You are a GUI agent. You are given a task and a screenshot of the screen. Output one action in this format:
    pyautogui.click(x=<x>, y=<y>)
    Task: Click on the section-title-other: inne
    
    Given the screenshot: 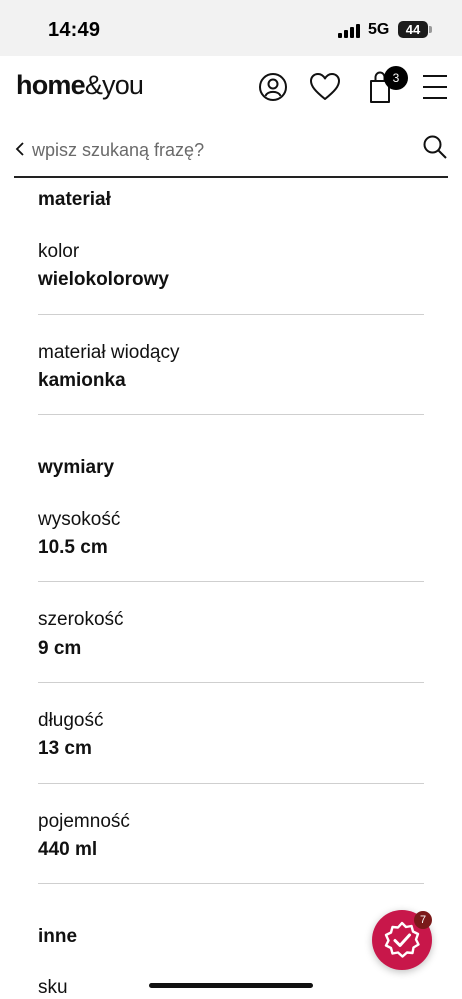 What is the action you would take?
    pyautogui.click(x=58, y=936)
    